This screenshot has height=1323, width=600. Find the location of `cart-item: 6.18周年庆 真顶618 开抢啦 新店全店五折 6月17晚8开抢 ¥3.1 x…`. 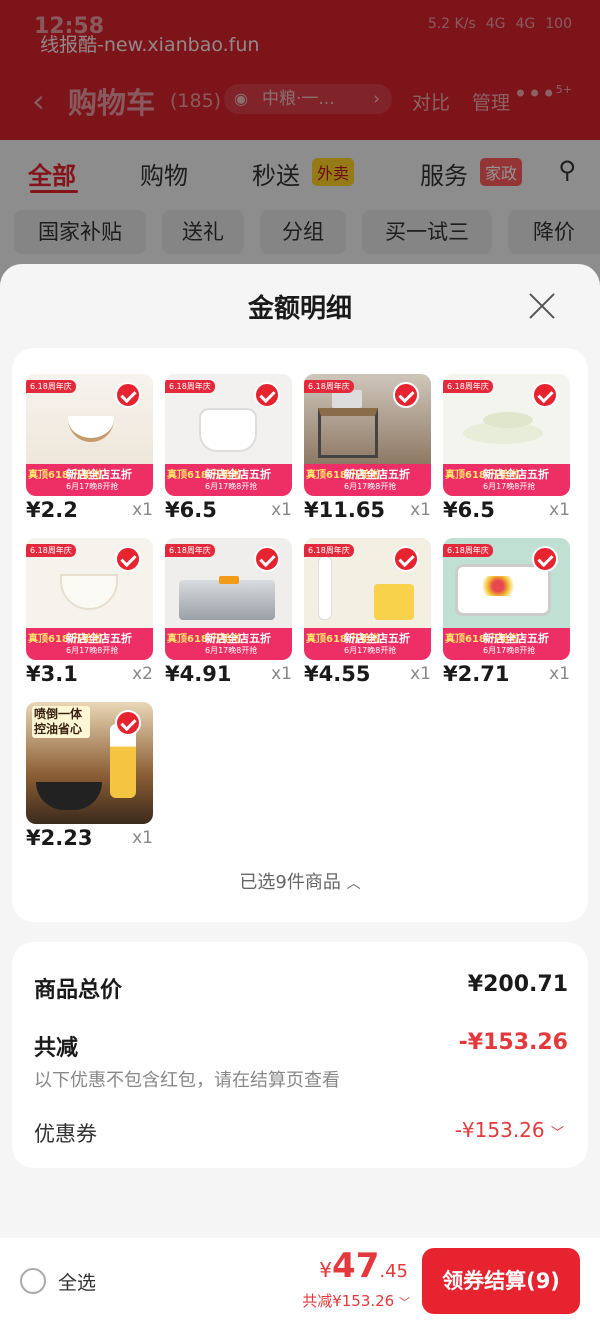

cart-item: 6.18周年庆 真顶618 开抢啦 新店全店五折 6月17晚8开抢 ¥3.1 x… is located at coordinates (89, 613).